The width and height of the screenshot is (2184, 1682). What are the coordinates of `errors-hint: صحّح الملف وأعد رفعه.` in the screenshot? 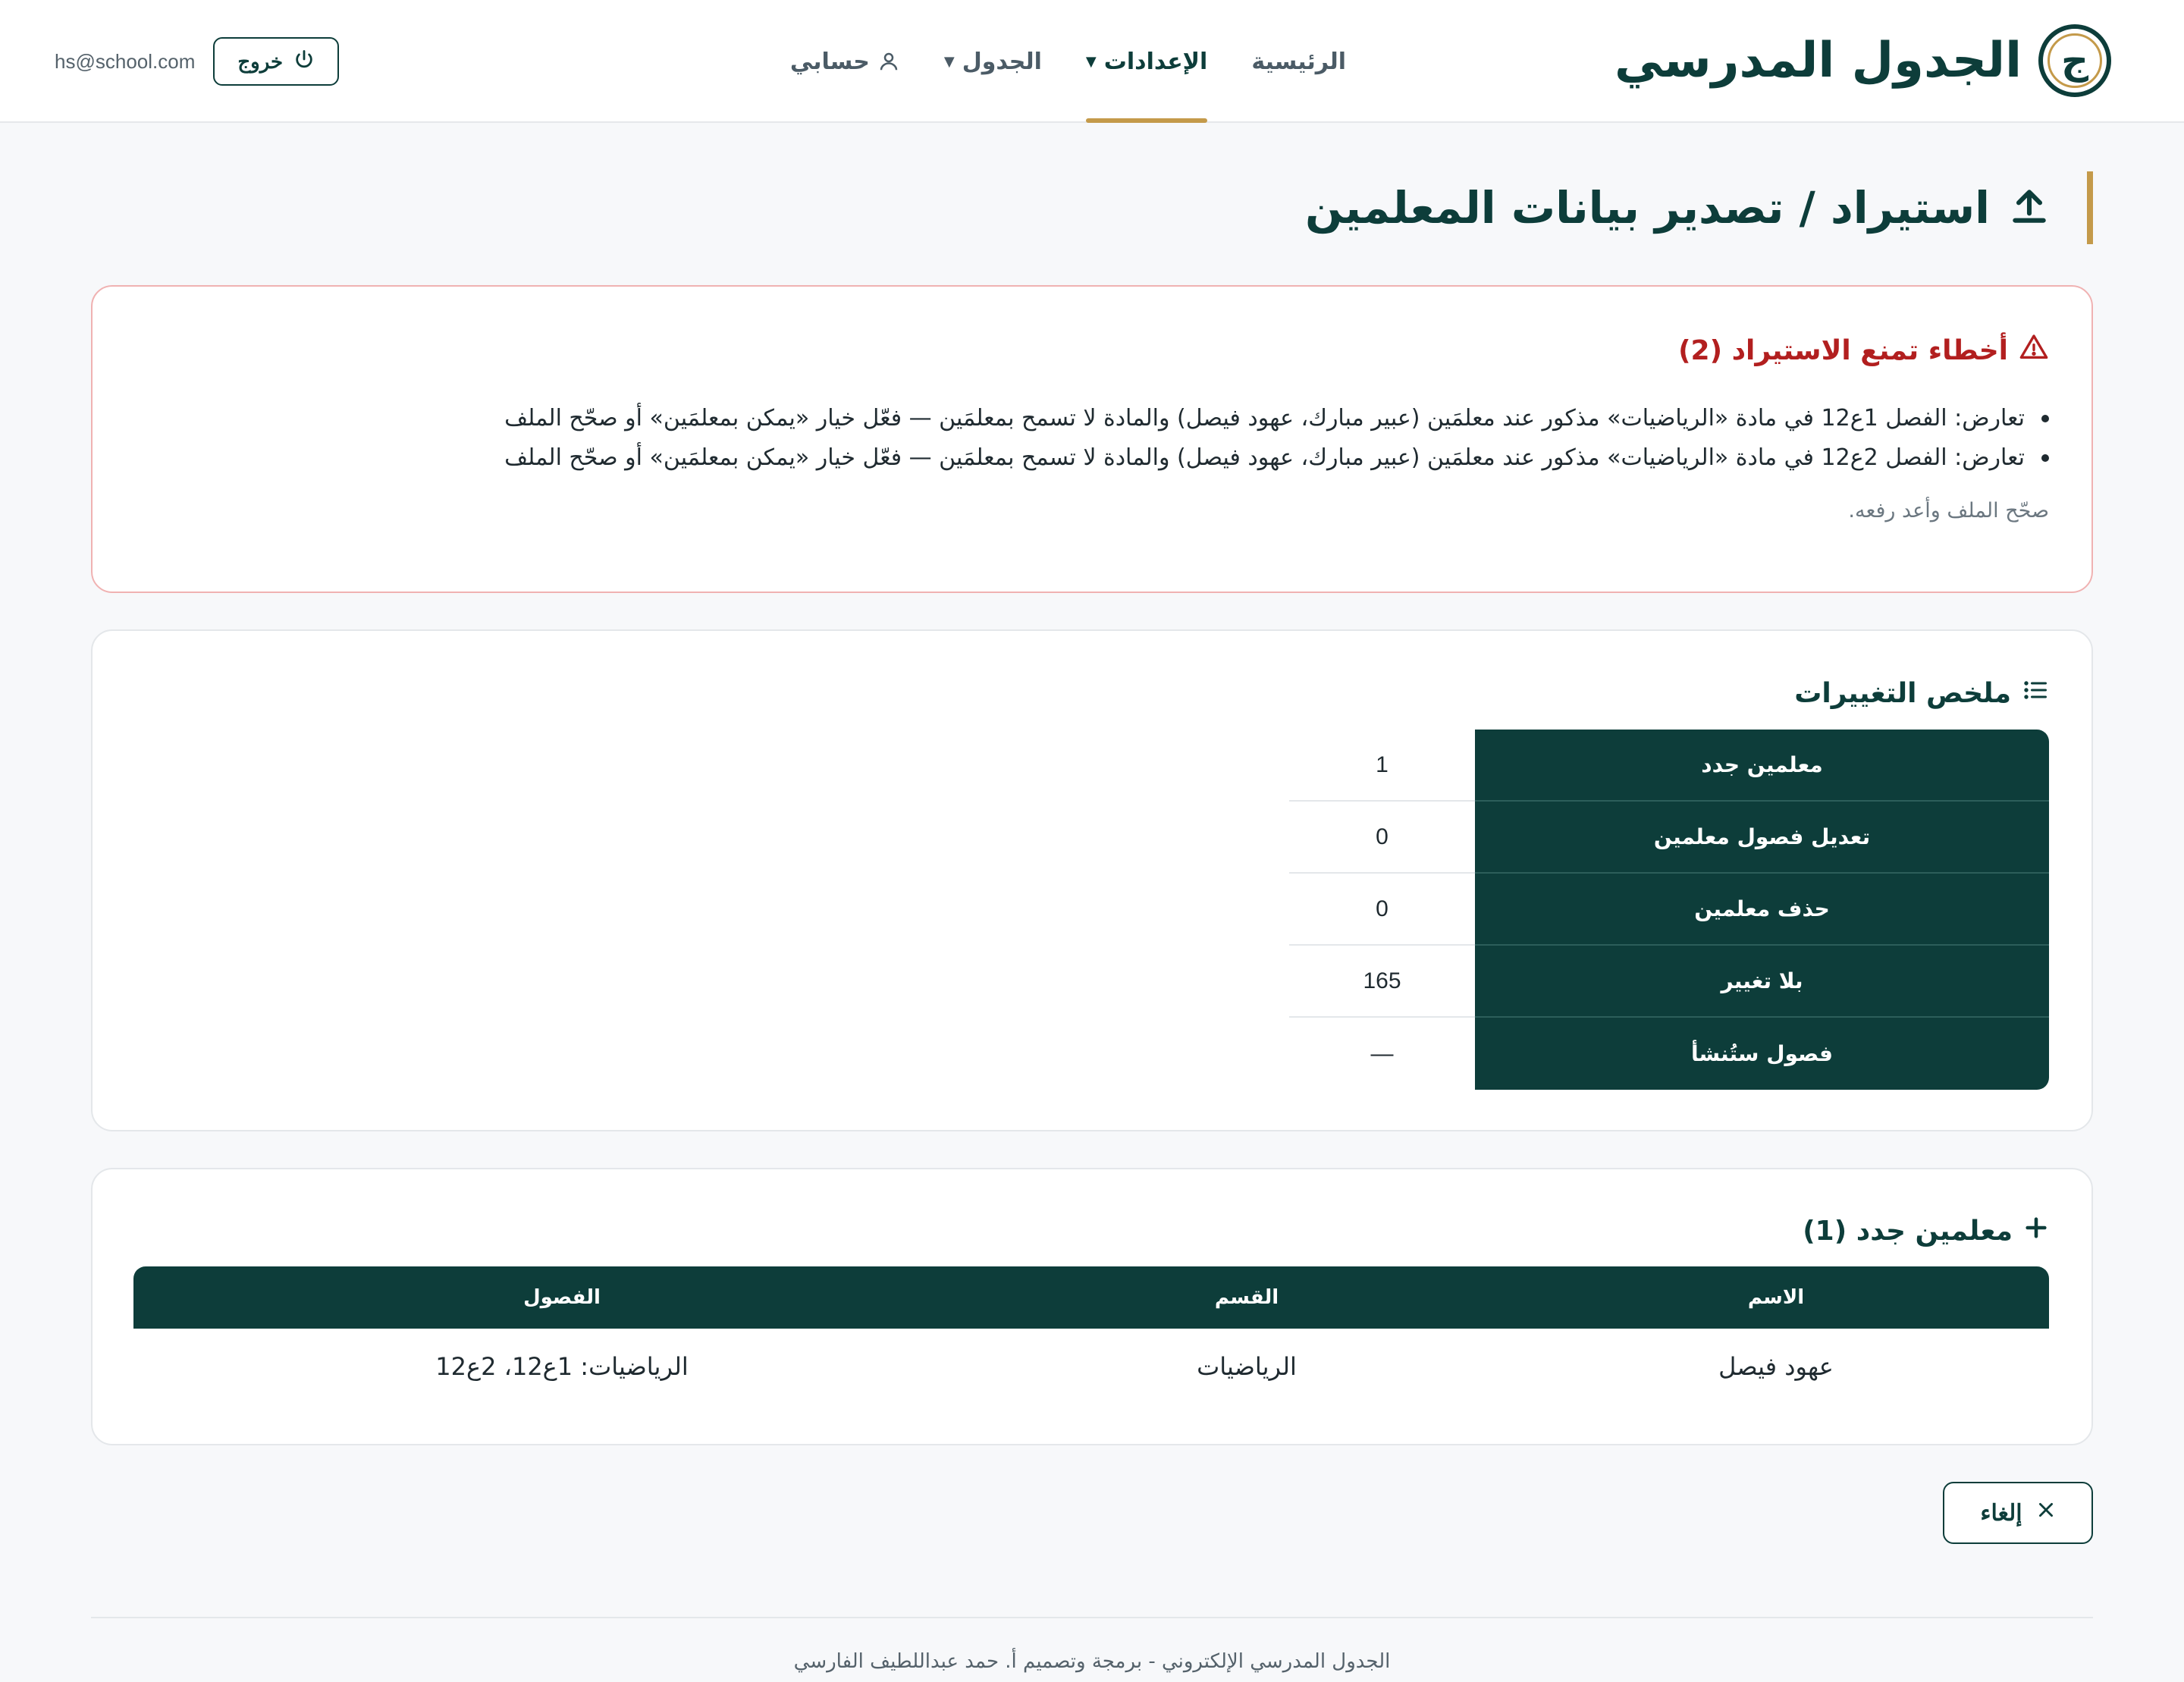 It's located at (1948, 510).